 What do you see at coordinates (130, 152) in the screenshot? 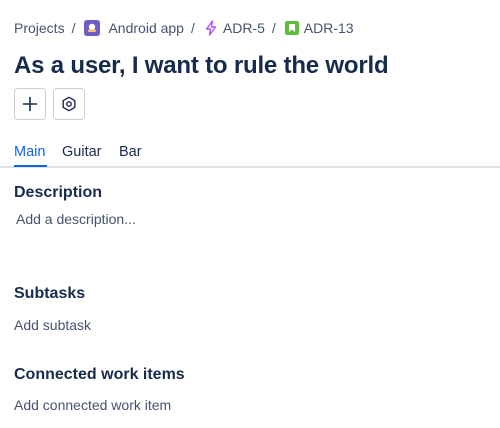
I see `tab-bar-item: Bar` at bounding box center [130, 152].